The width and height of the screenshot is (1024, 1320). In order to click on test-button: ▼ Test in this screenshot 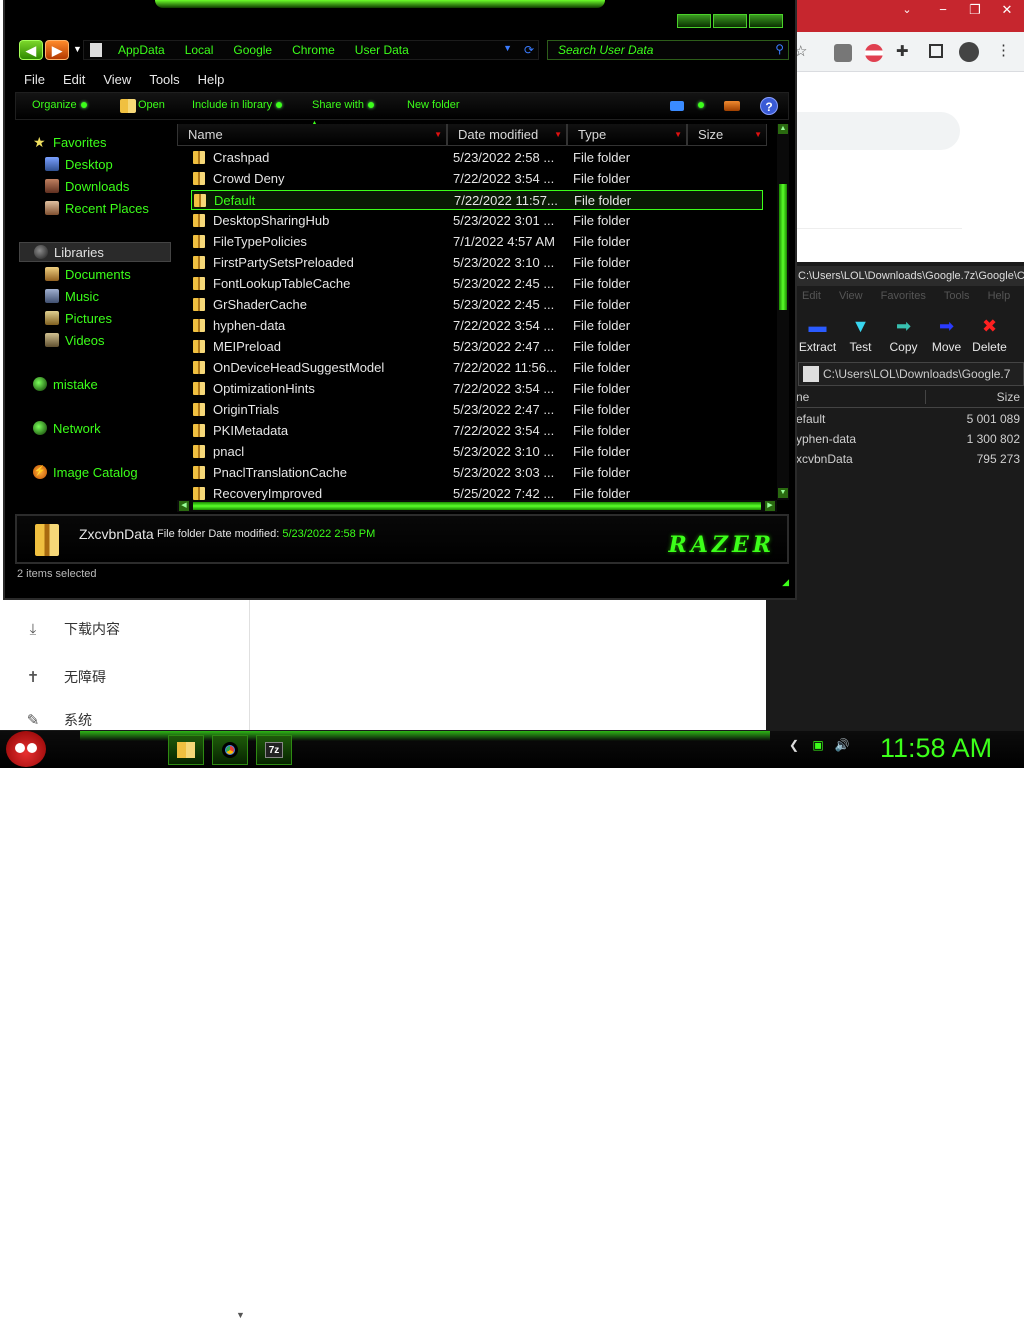, I will do `click(860, 337)`.